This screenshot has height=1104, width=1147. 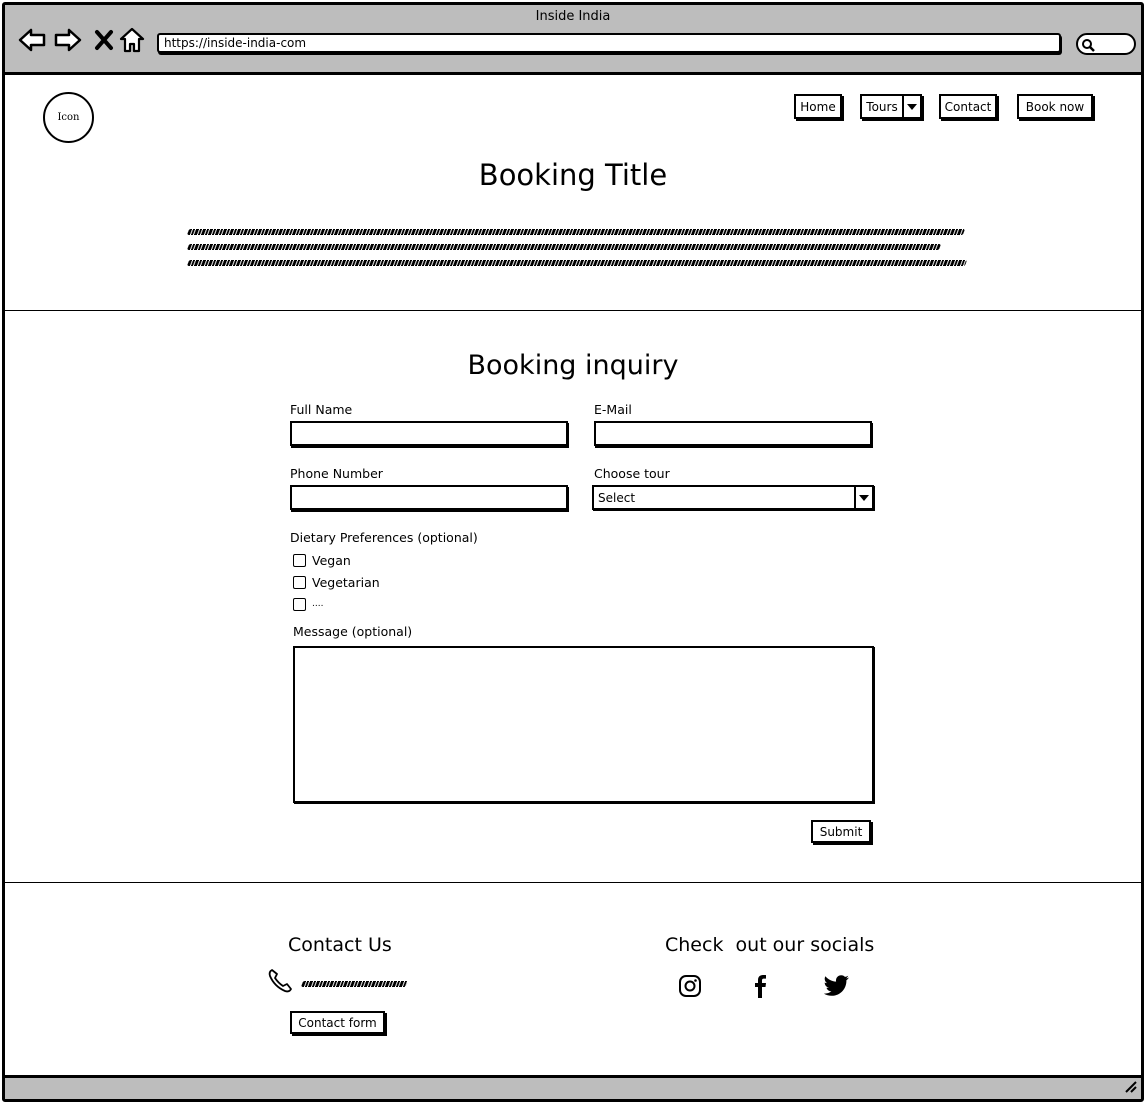 I want to click on browser-search-box, so click(x=1106, y=44).